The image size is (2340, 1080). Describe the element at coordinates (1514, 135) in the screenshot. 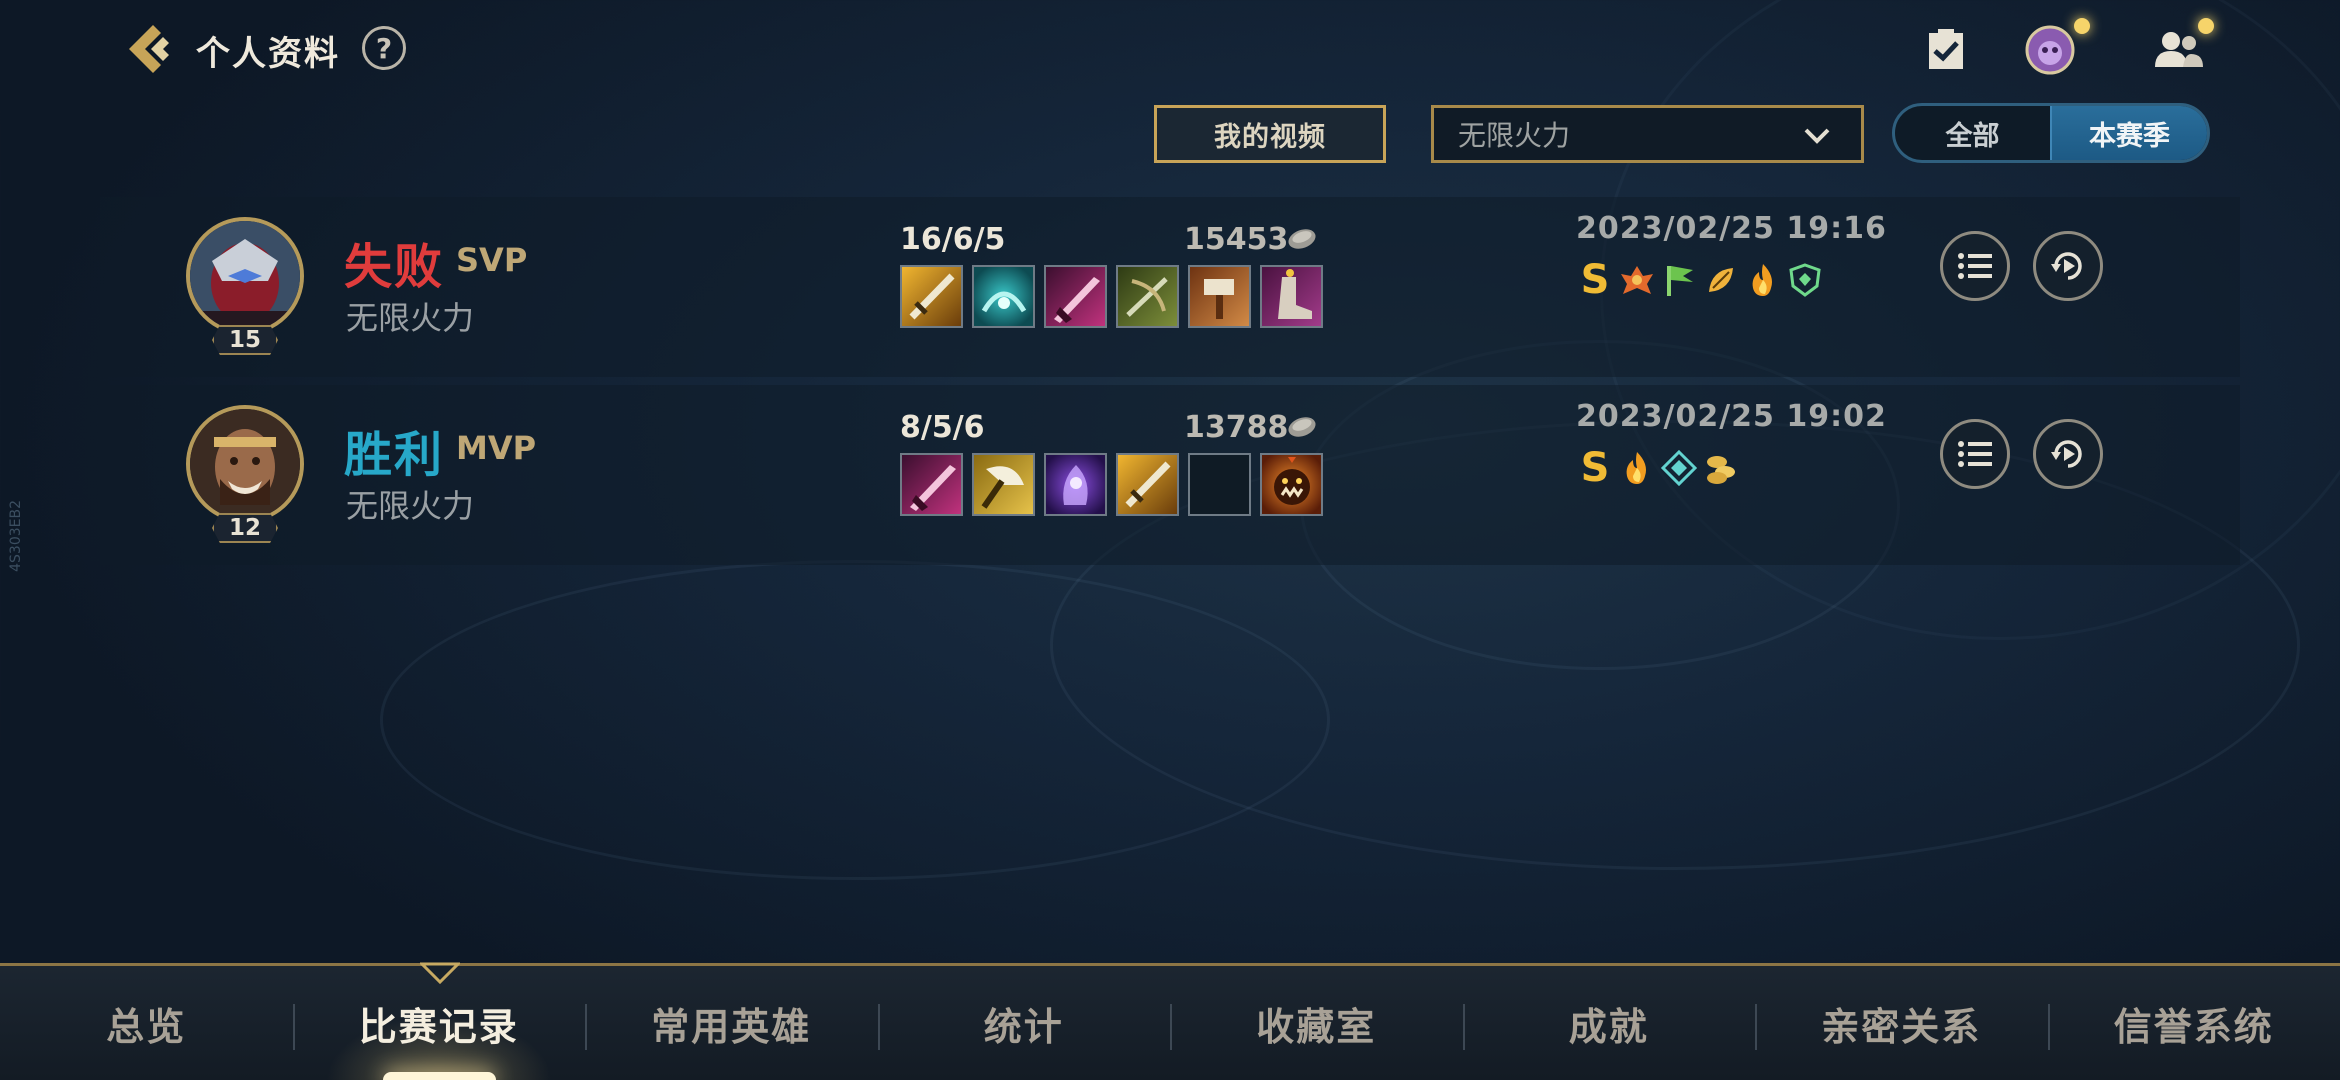

I see `game-mode-value: 无限火力` at that location.